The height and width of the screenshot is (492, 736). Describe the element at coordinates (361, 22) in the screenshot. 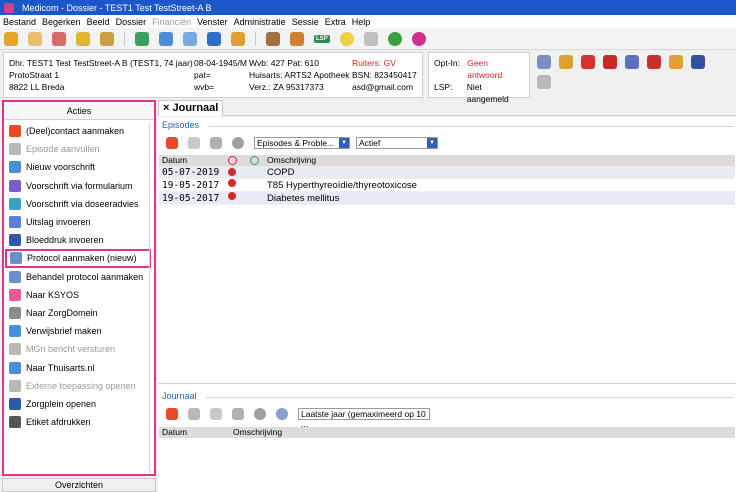

I see `menu-help: Help` at that location.